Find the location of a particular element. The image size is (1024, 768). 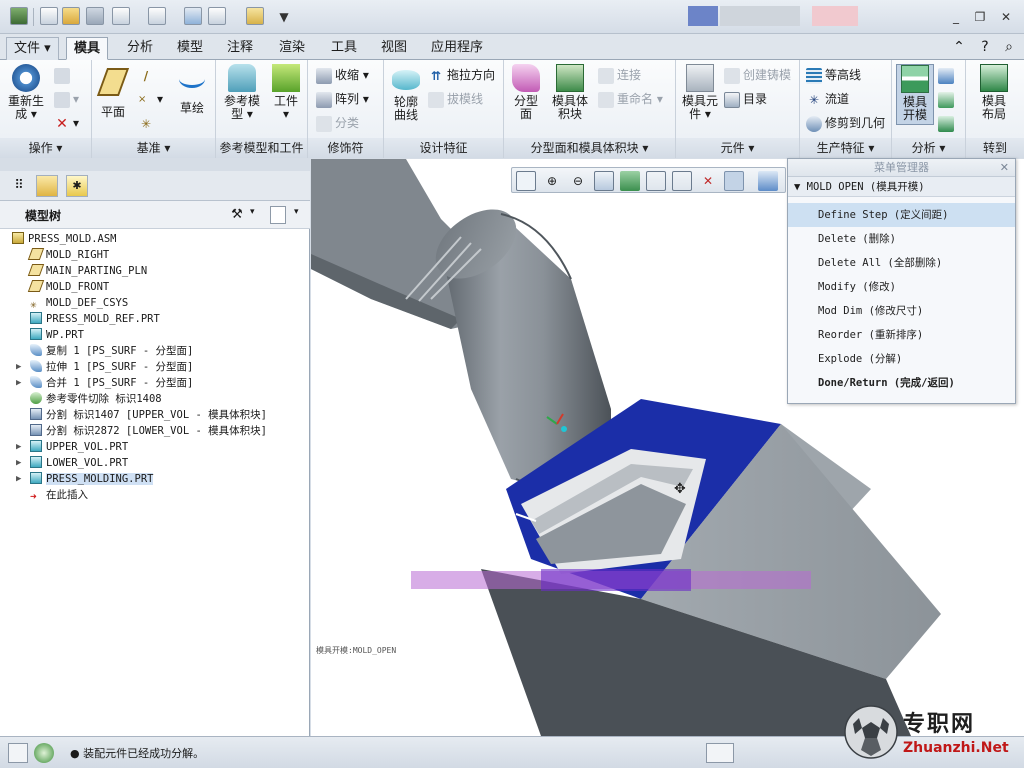

menu-item: Reorder (重新排序) is located at coordinates (901, 335).